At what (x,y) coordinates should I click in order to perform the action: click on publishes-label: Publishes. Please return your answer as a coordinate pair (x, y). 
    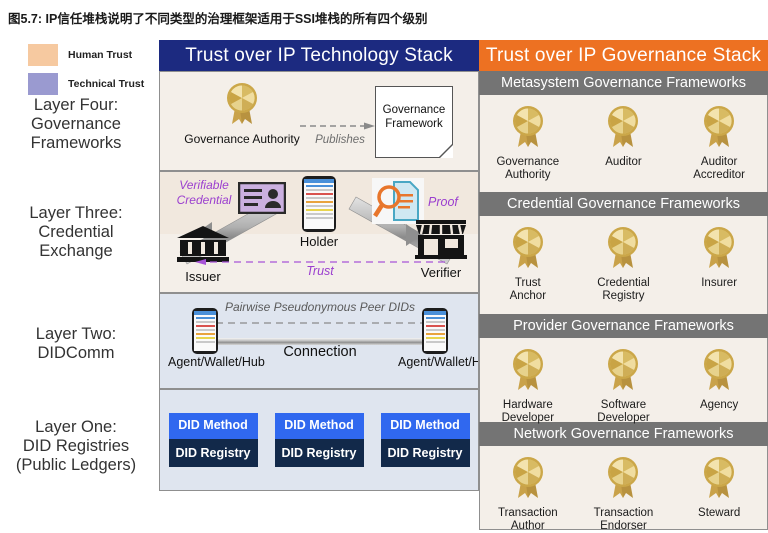
    Looking at the image, I should click on (340, 140).